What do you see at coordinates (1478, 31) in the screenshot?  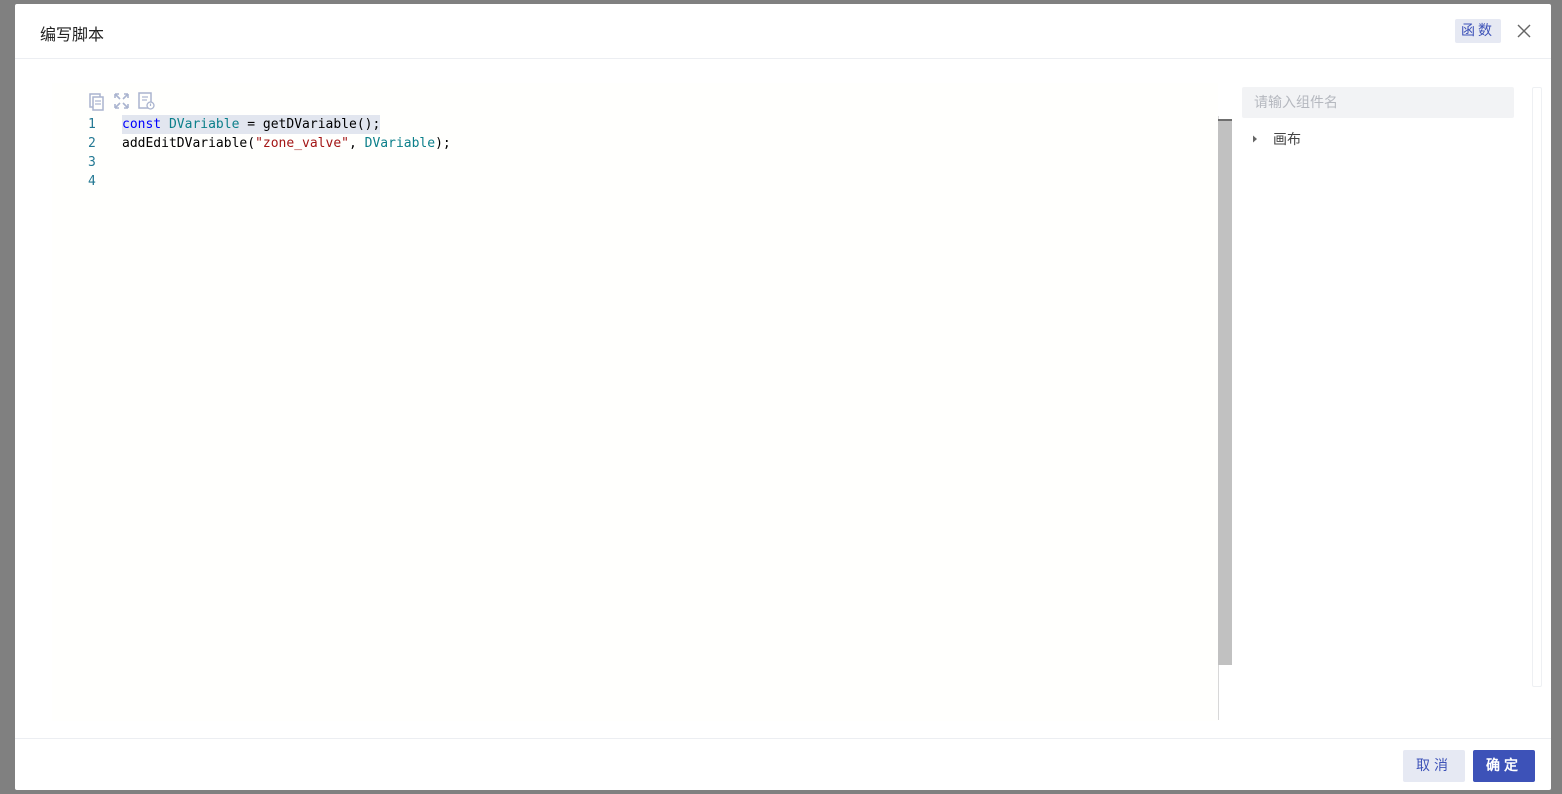 I see `function-button: 函数` at bounding box center [1478, 31].